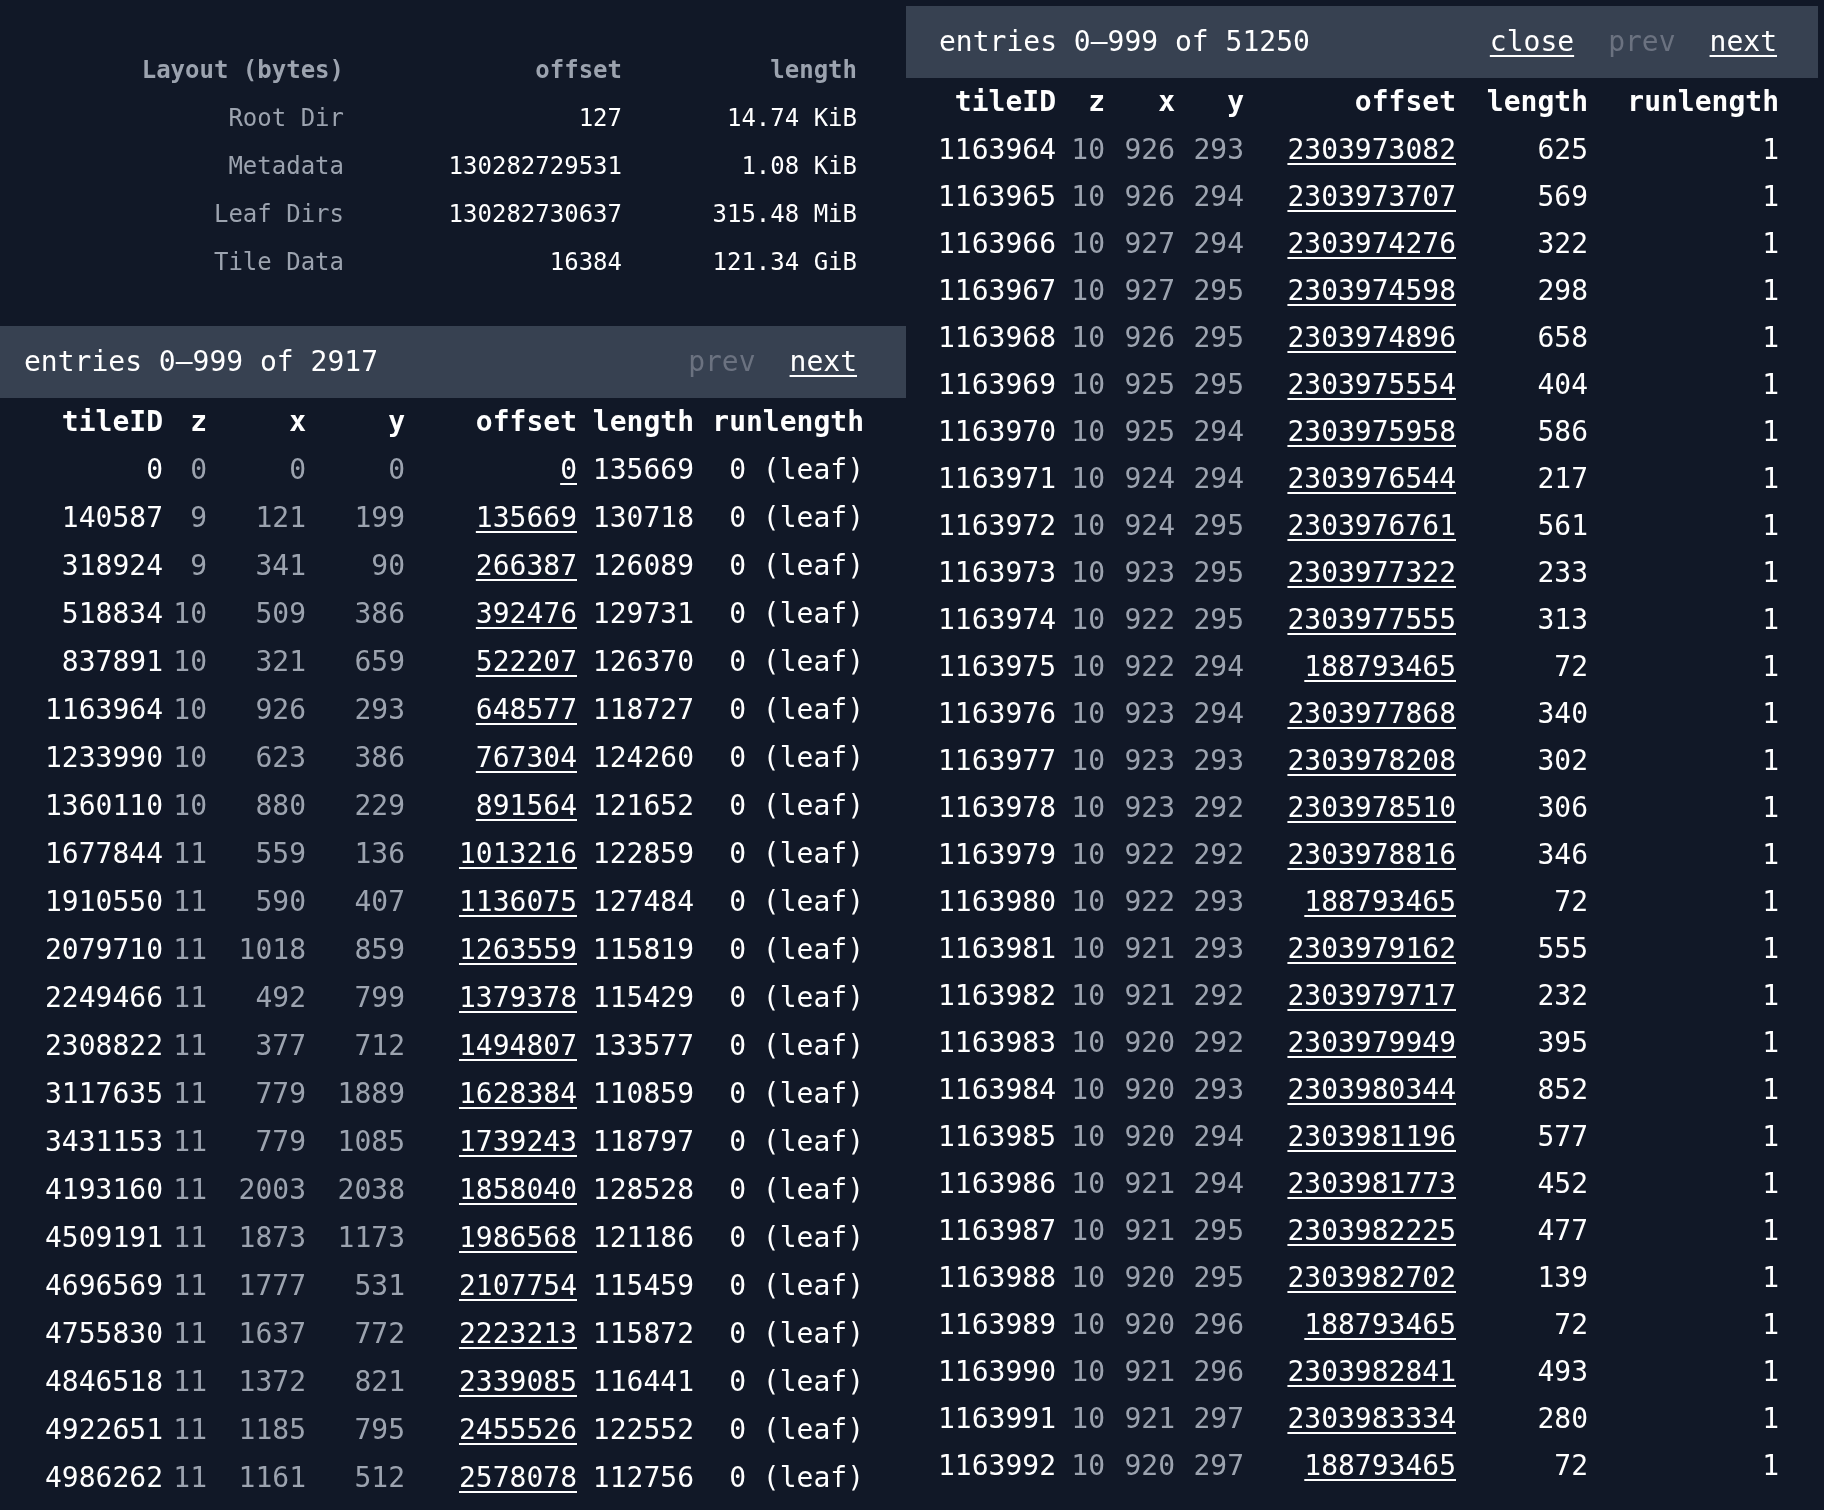  What do you see at coordinates (280, 1046) in the screenshot?
I see `table-cell-text: 377` at bounding box center [280, 1046].